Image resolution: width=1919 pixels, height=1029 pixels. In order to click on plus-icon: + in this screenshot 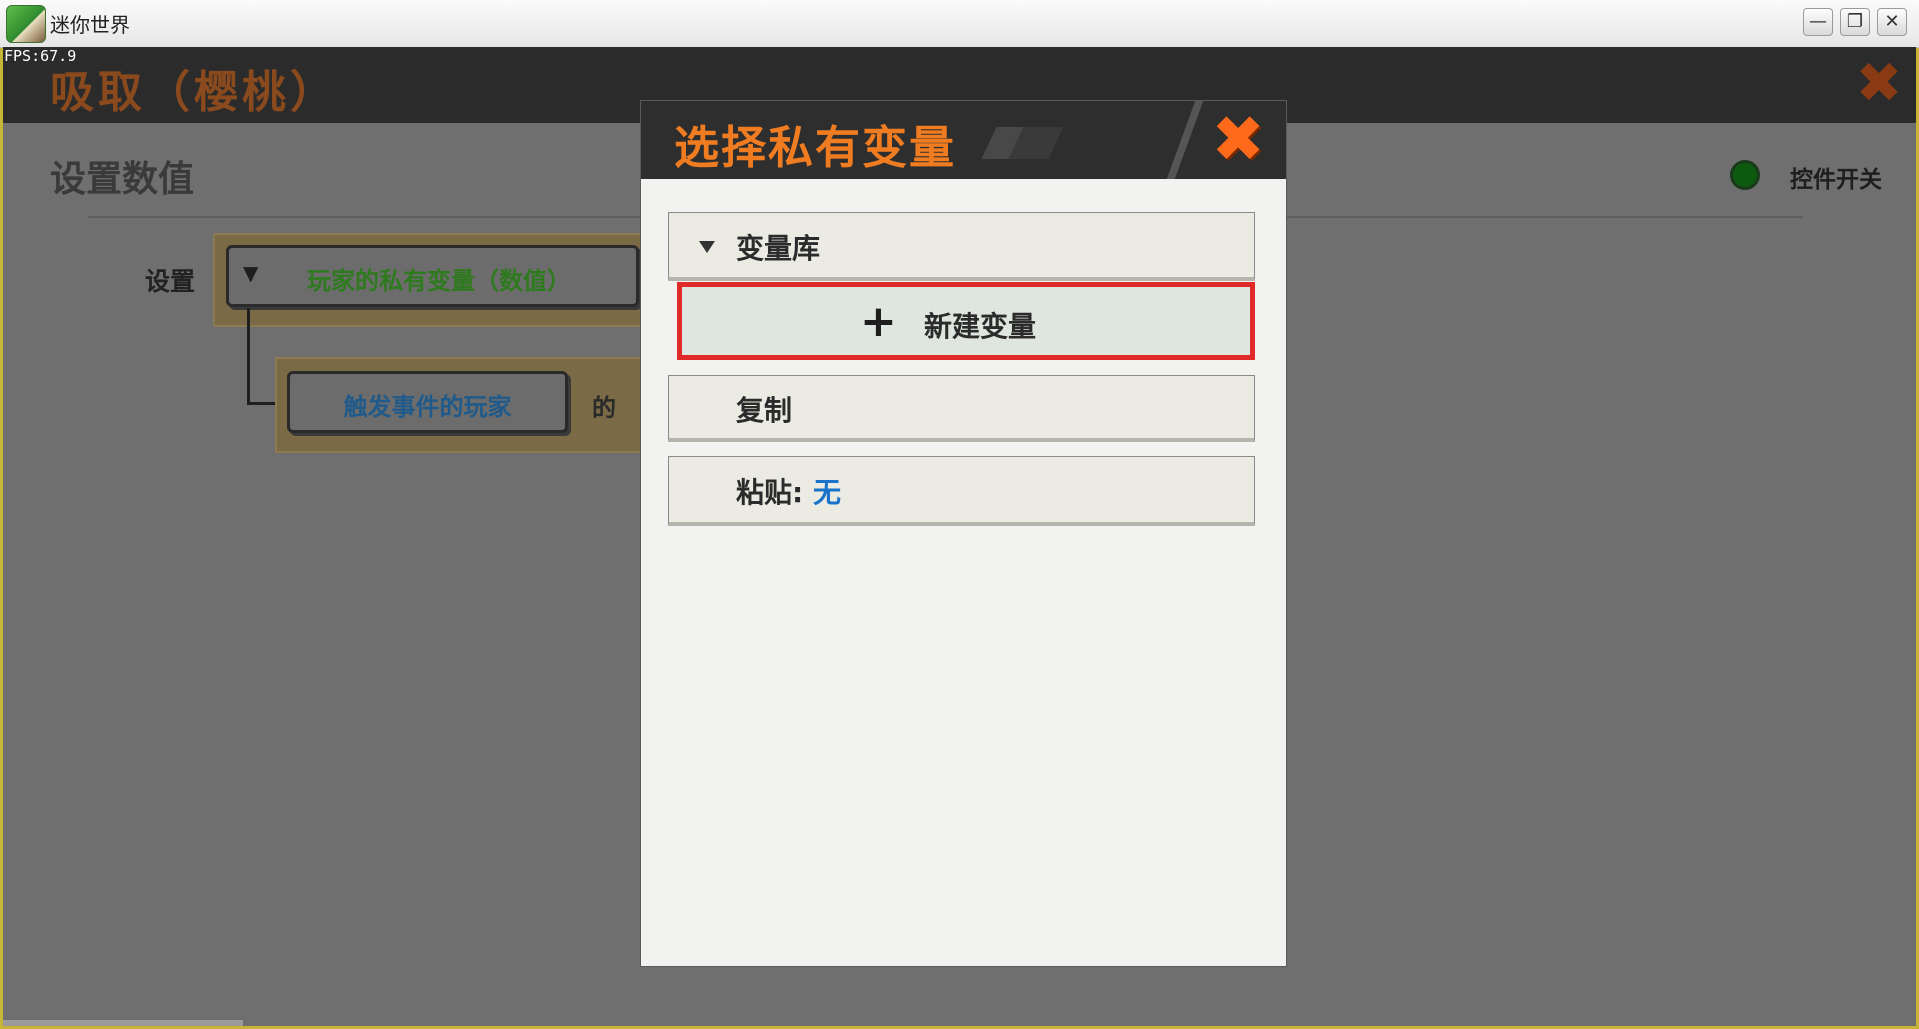, I will do `click(878, 321)`.